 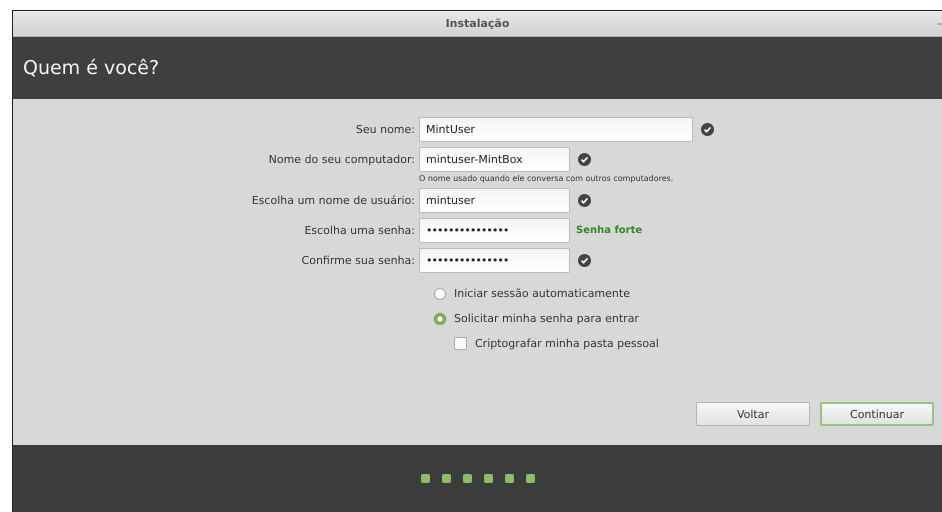 I want to click on input-field: MintUser, so click(x=556, y=129).